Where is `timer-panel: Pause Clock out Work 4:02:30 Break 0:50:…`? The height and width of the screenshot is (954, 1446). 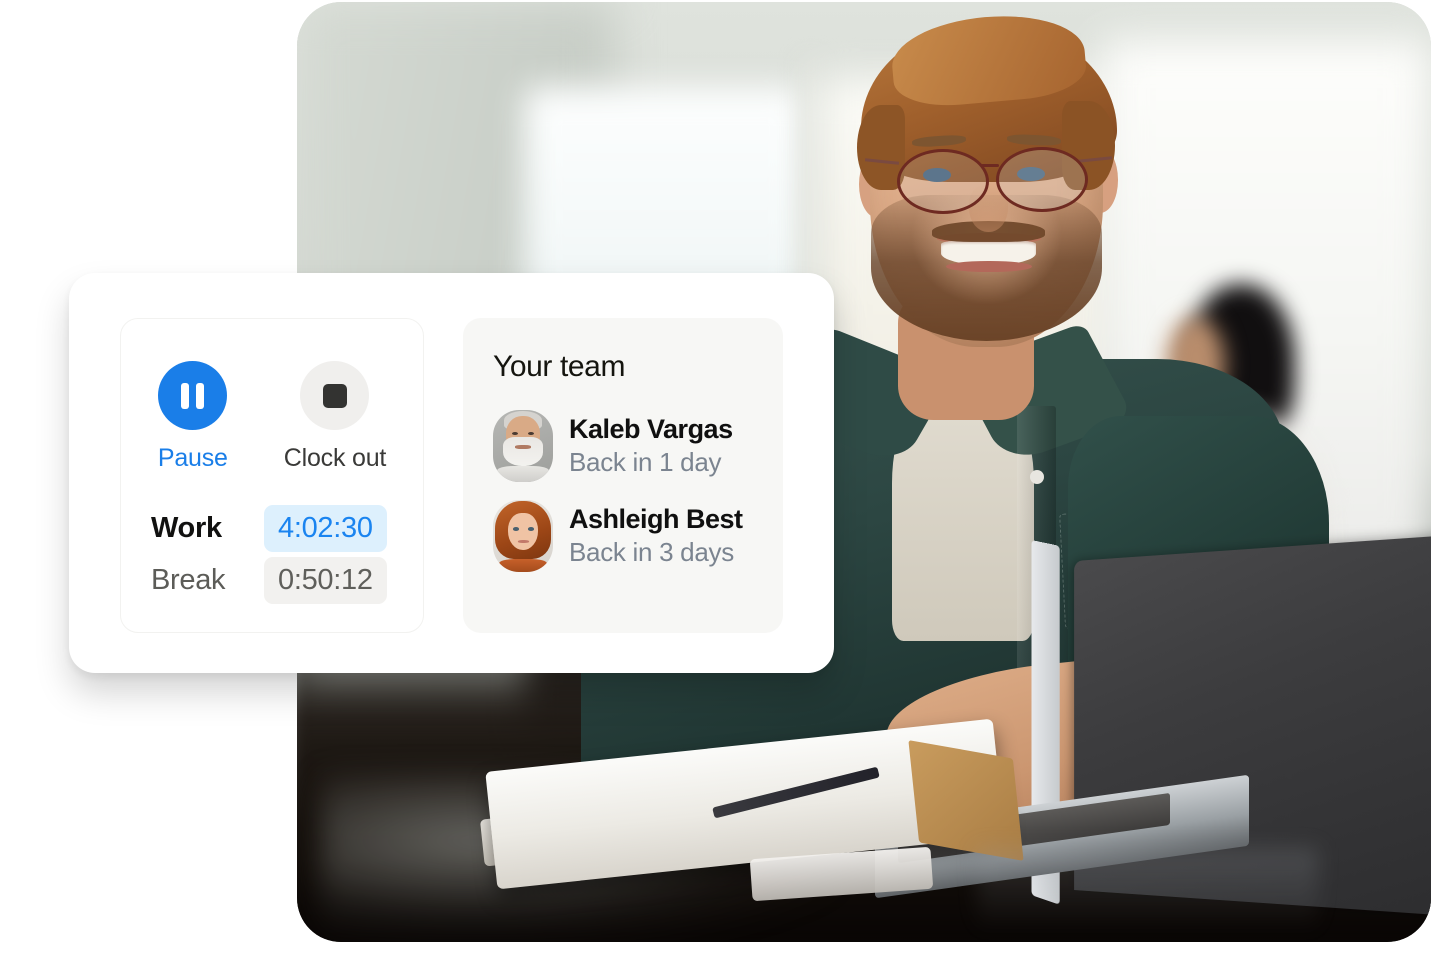 timer-panel: Pause Clock out Work 4:02:30 Break 0:50:… is located at coordinates (272, 475).